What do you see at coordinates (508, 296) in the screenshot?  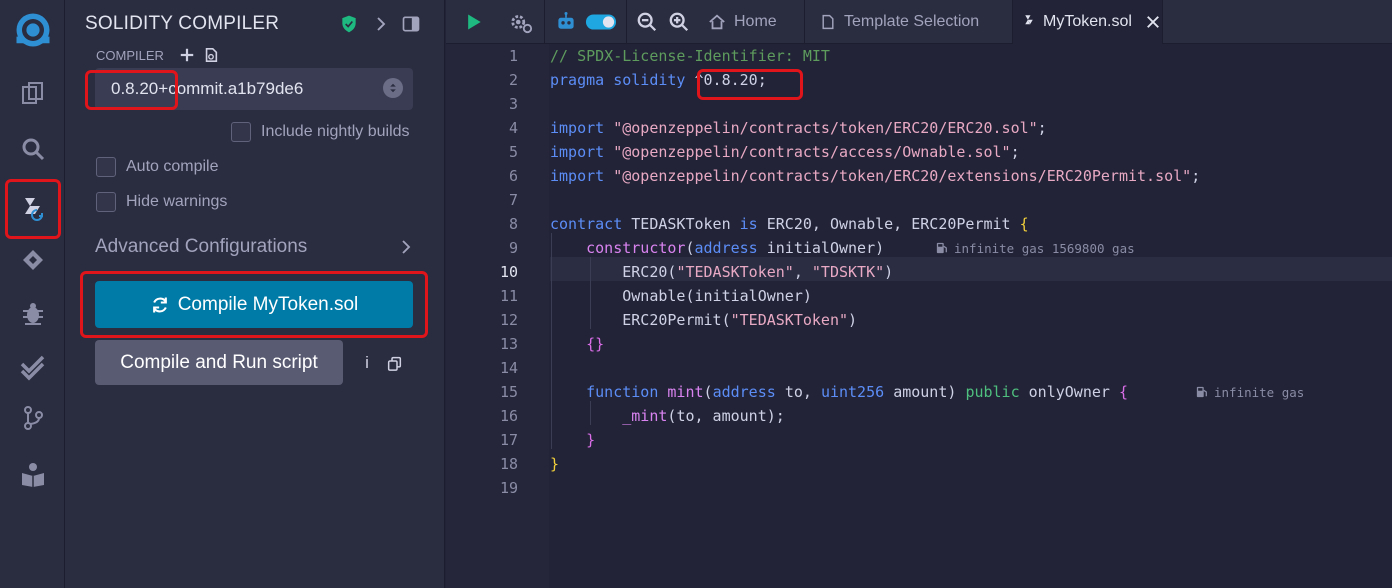 I see `line-number: 11` at bounding box center [508, 296].